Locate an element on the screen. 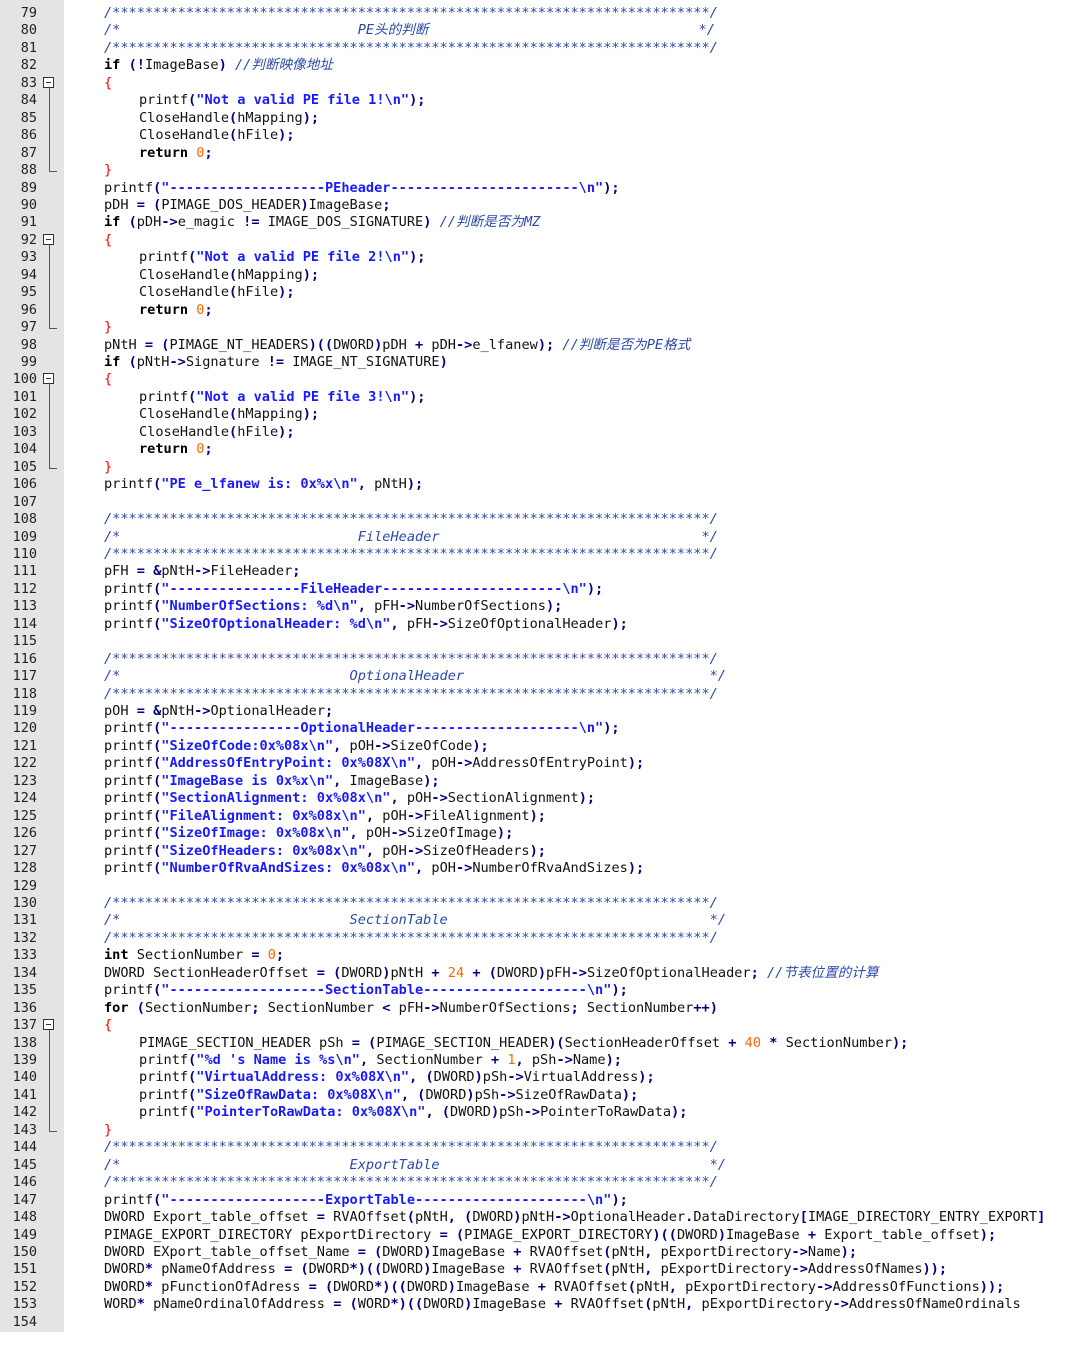 The height and width of the screenshot is (1372, 1068). code-line: 133 int SectionNumber = 0; is located at coordinates (534, 955).